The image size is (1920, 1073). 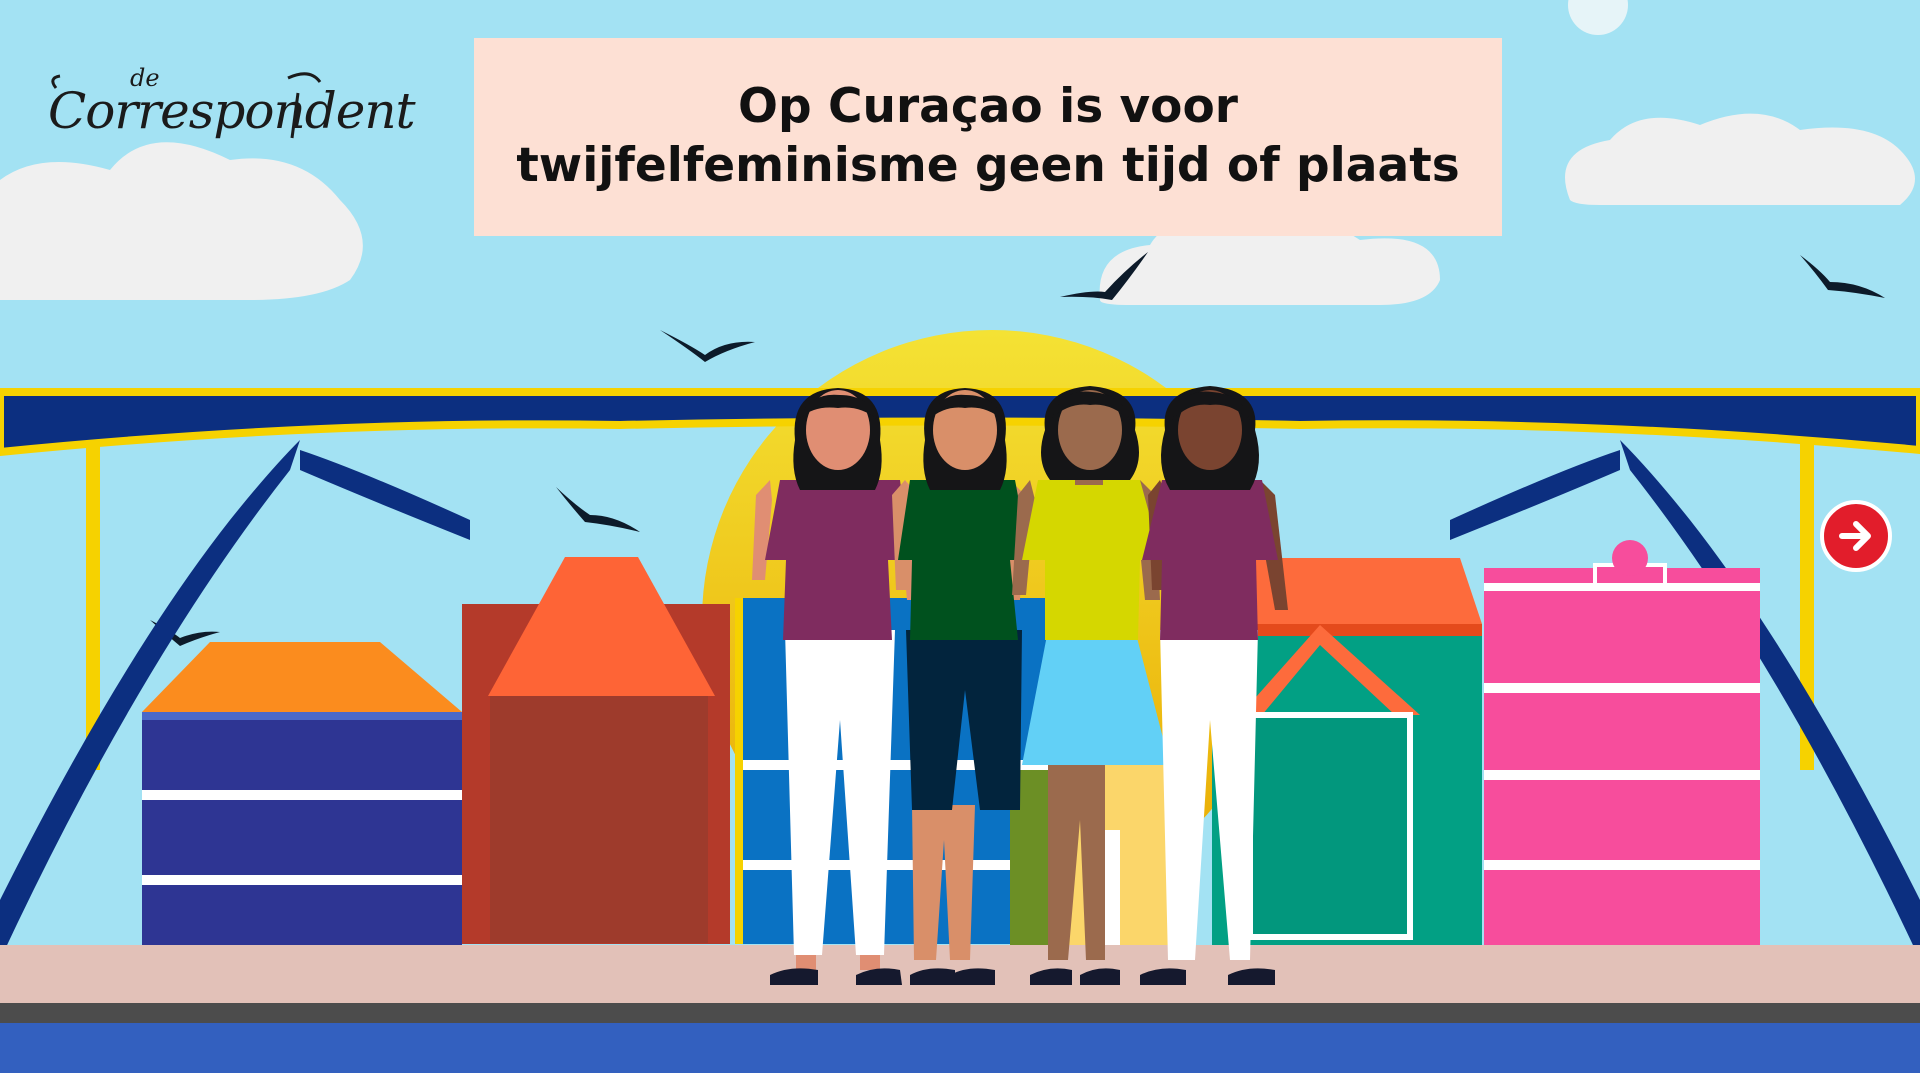 I want to click on next-button, so click(x=1856, y=536).